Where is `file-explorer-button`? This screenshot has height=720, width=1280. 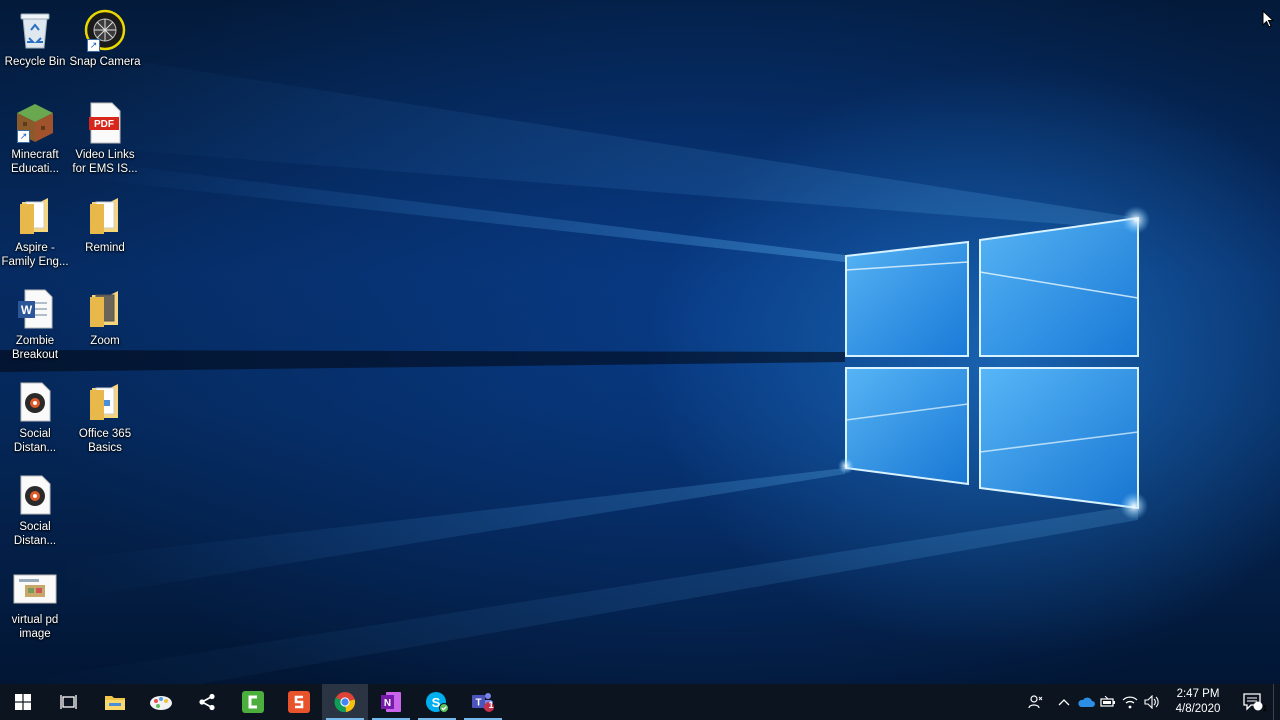
file-explorer-button is located at coordinates (115, 702).